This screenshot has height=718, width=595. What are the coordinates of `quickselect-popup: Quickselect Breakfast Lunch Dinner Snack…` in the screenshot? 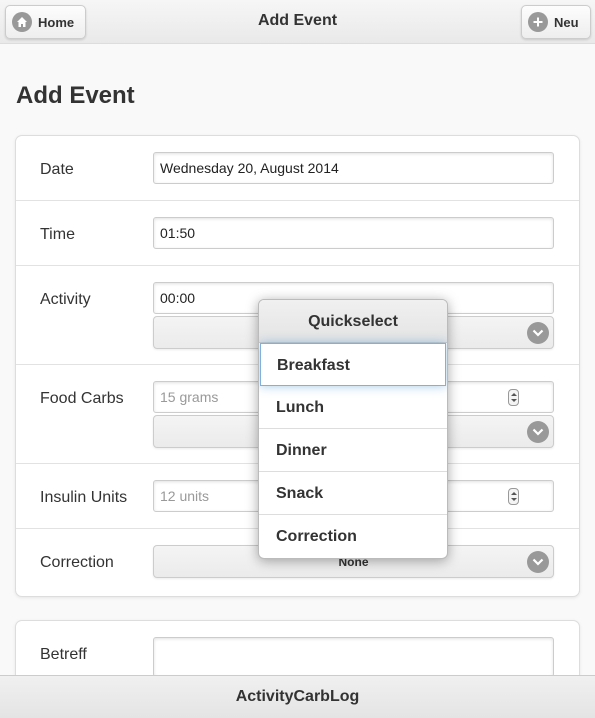 It's located at (353, 429).